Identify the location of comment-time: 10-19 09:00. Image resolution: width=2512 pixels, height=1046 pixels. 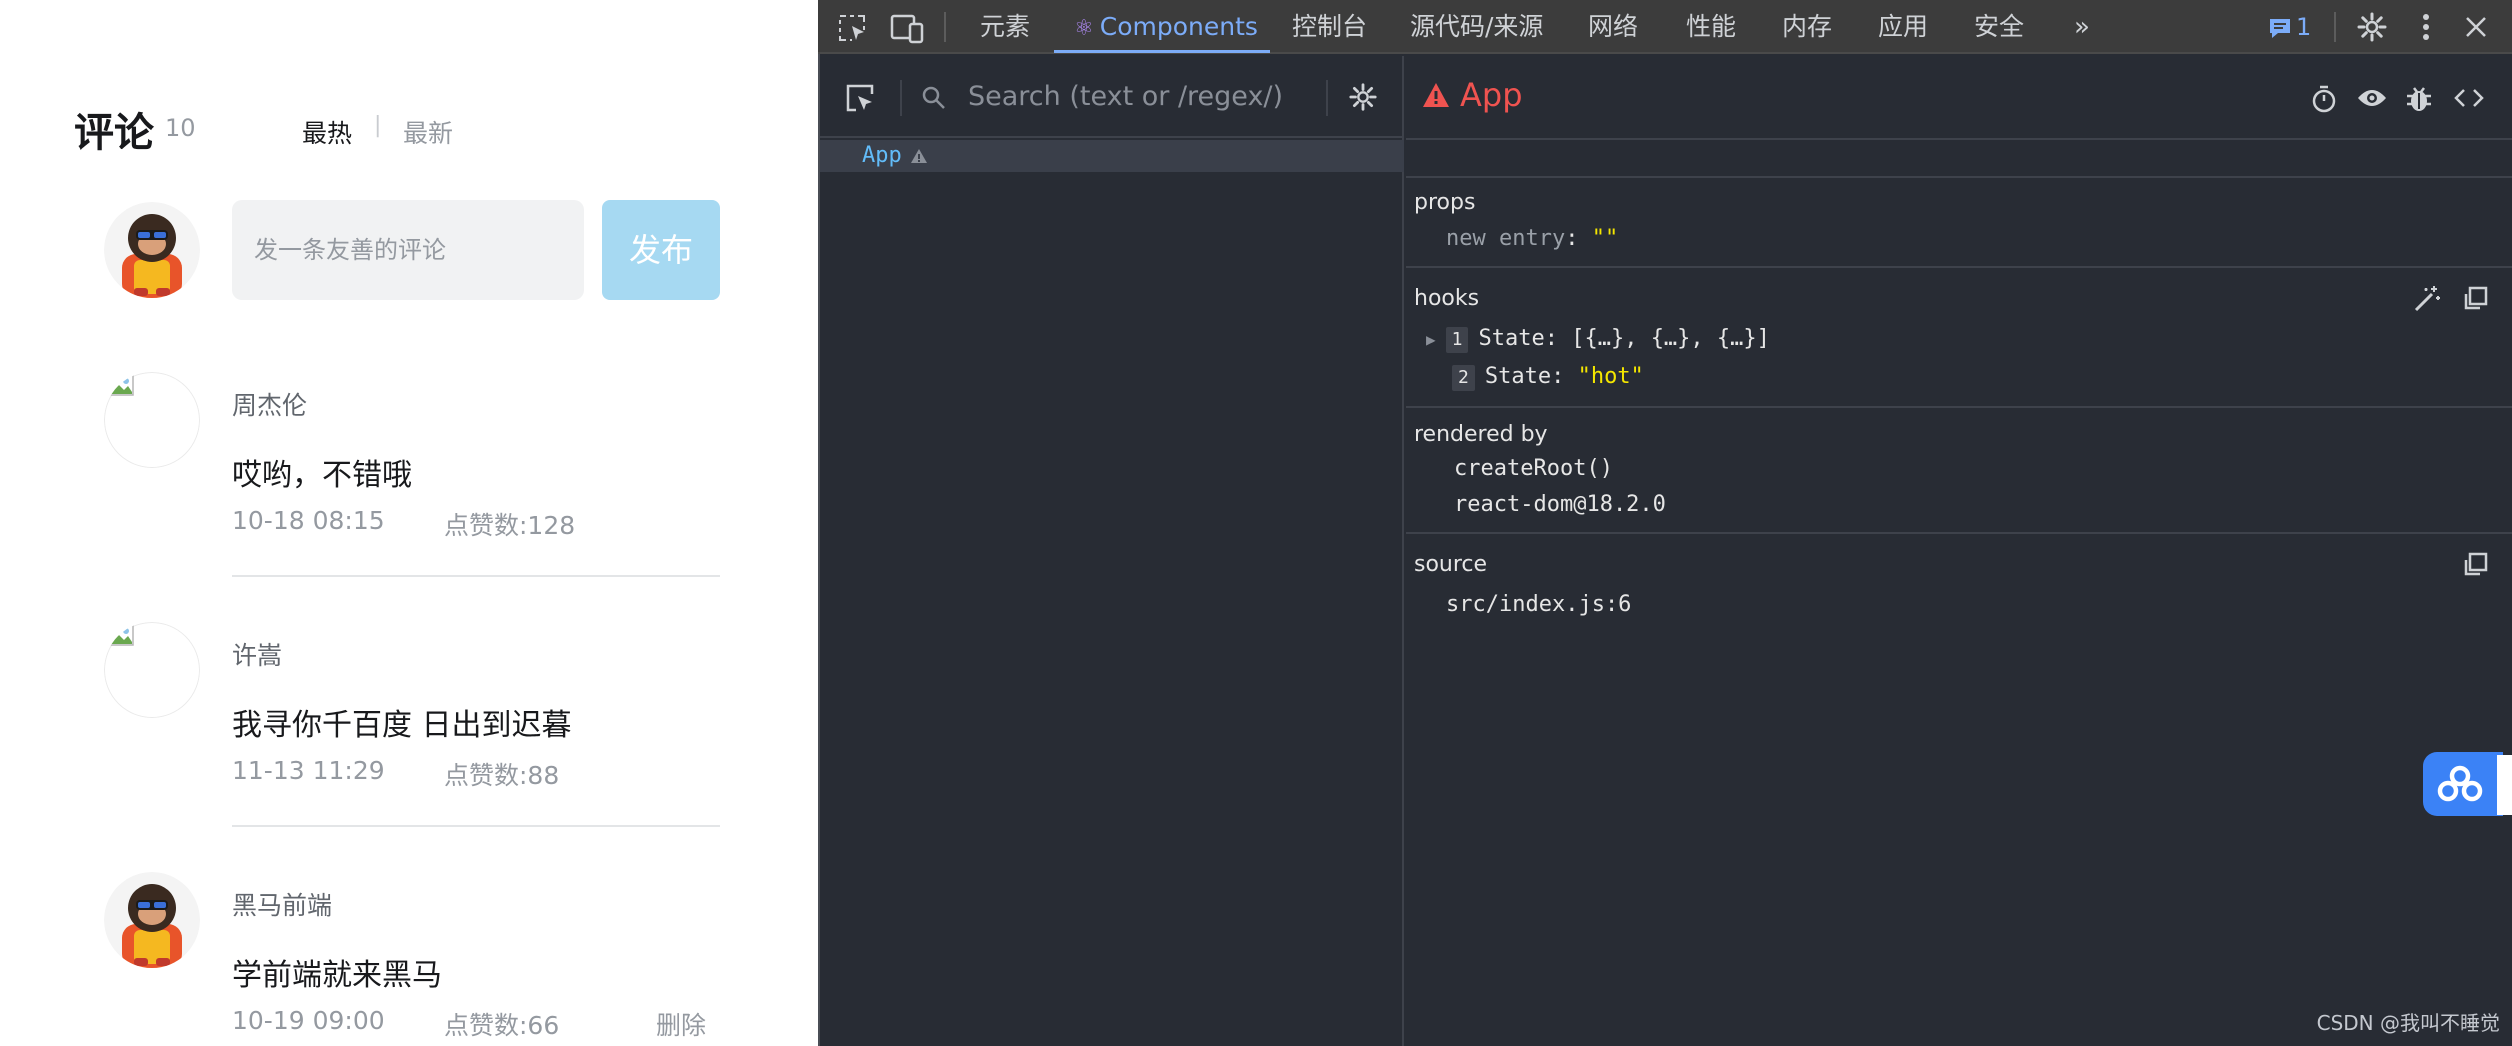
(308, 1020).